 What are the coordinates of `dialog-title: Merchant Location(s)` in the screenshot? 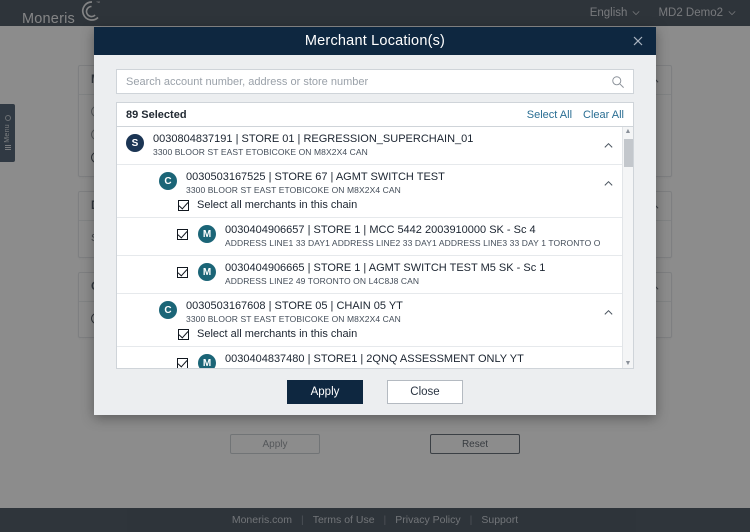 It's located at (375, 41).